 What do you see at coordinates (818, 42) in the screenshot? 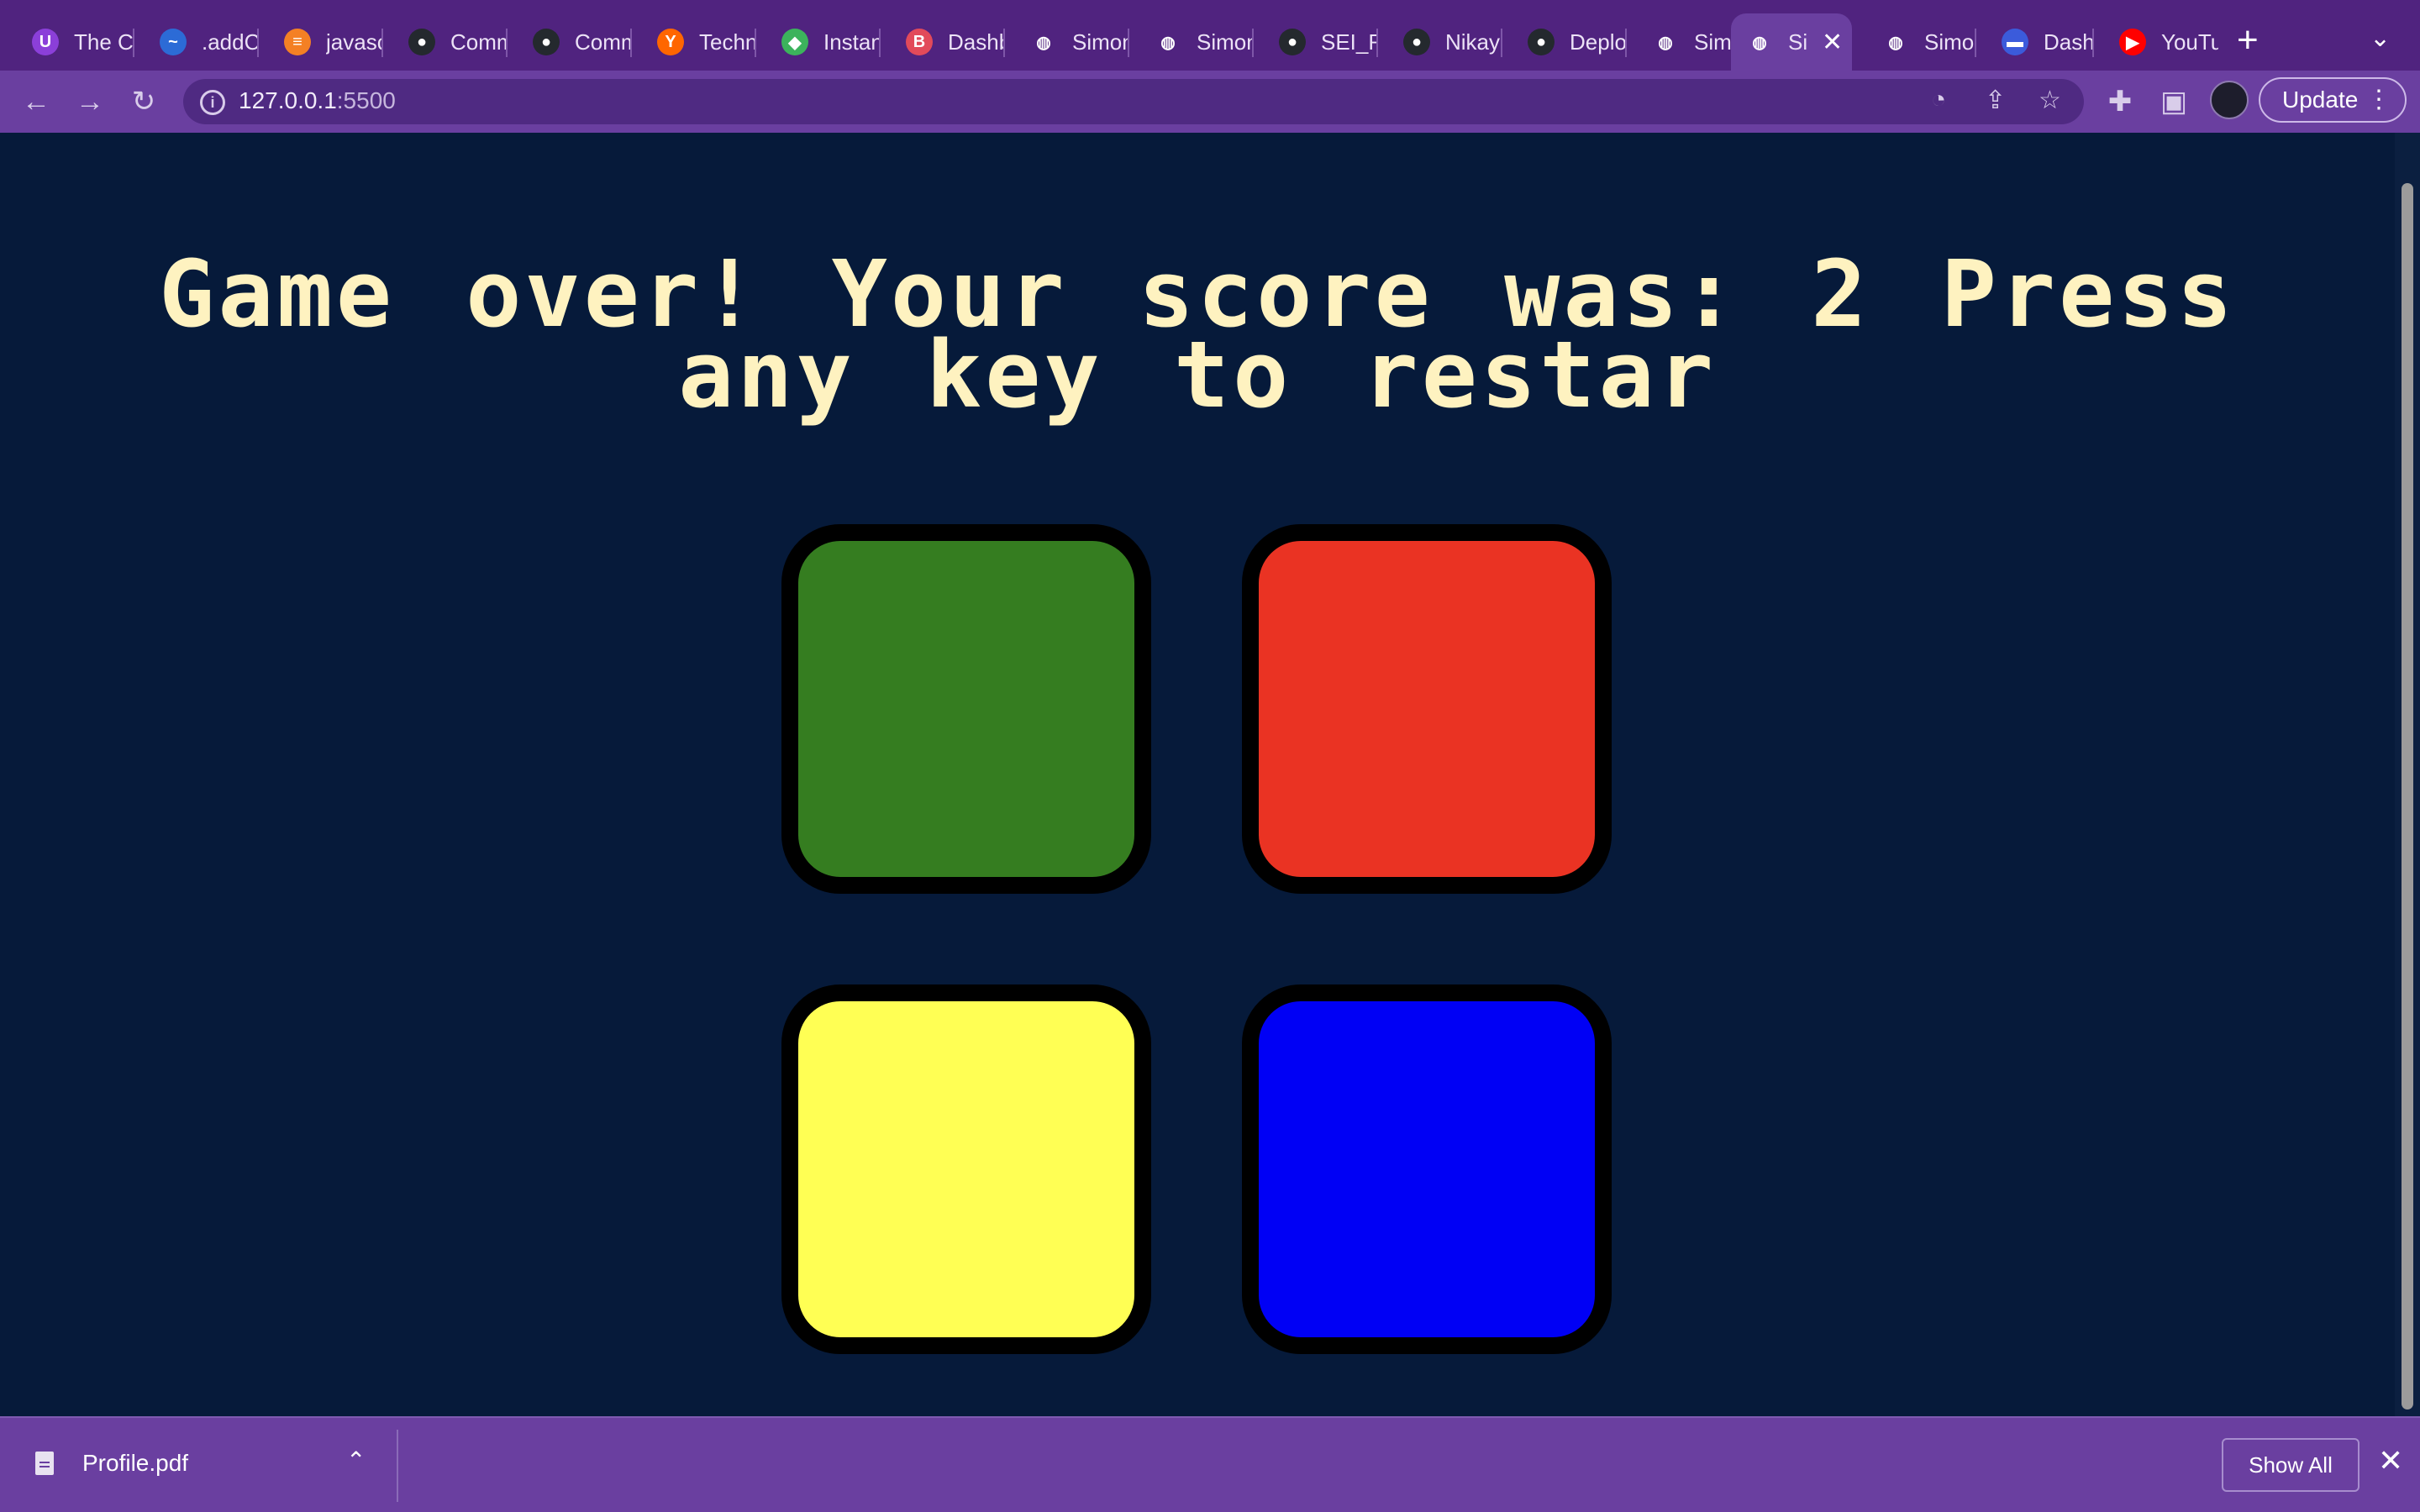
I see `tab-7: ◆ Instan` at bounding box center [818, 42].